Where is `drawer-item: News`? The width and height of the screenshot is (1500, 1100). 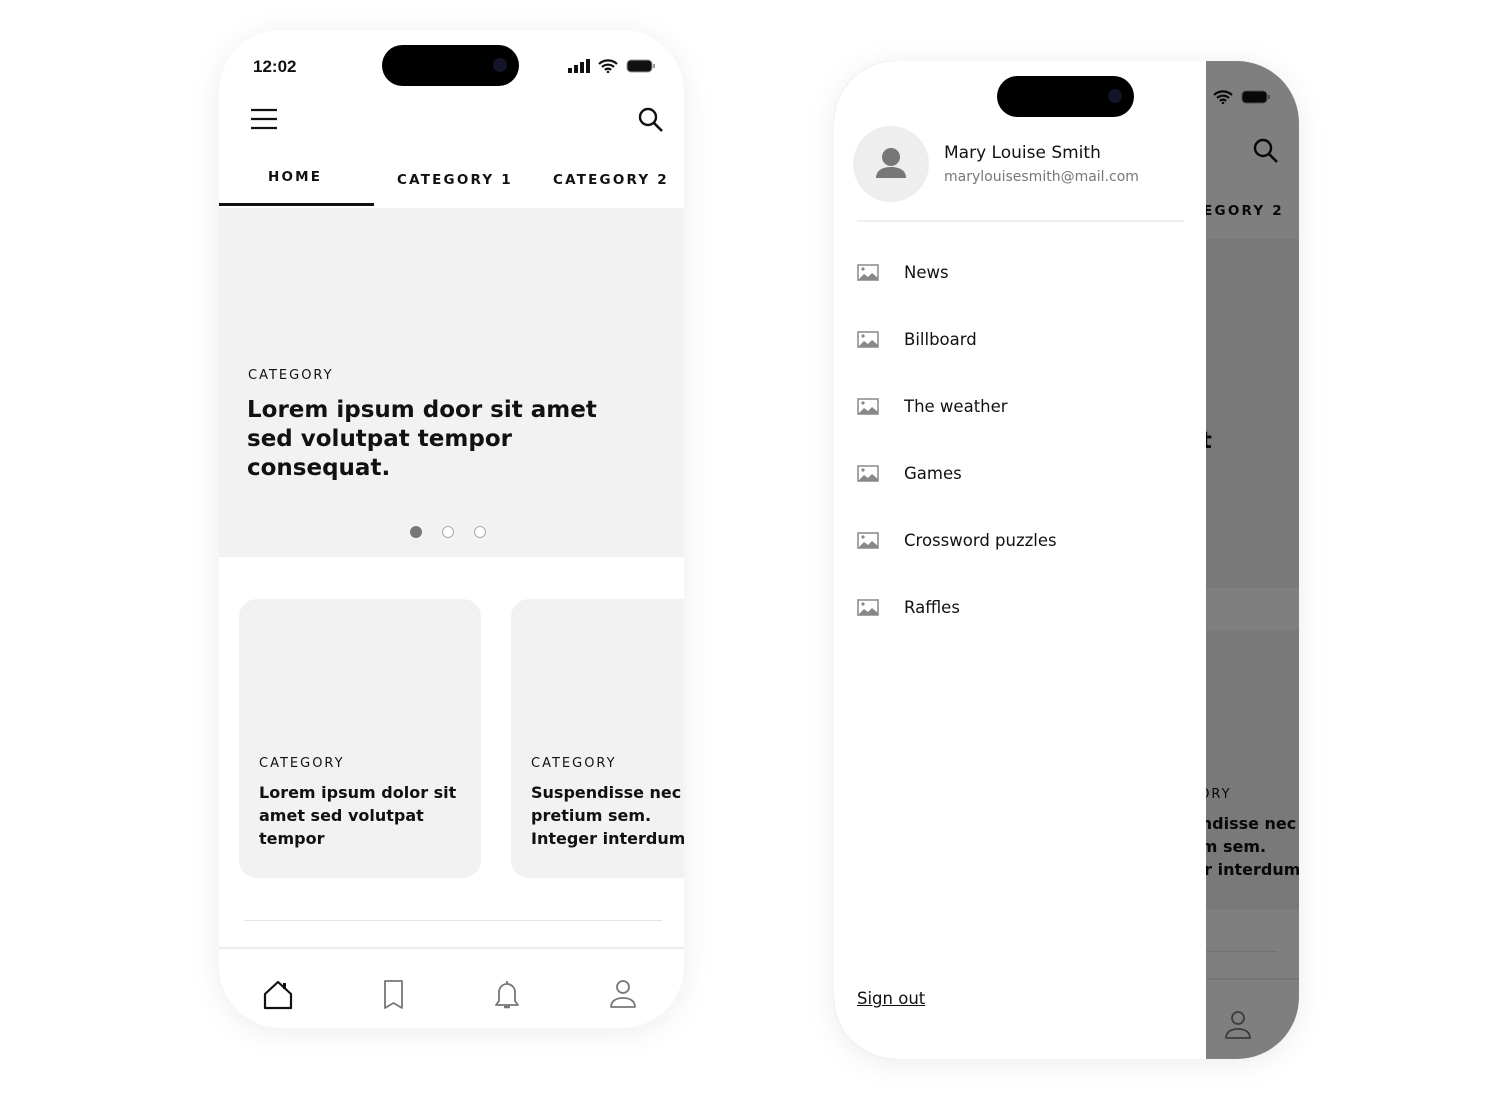 drawer-item: News is located at coordinates (903, 272).